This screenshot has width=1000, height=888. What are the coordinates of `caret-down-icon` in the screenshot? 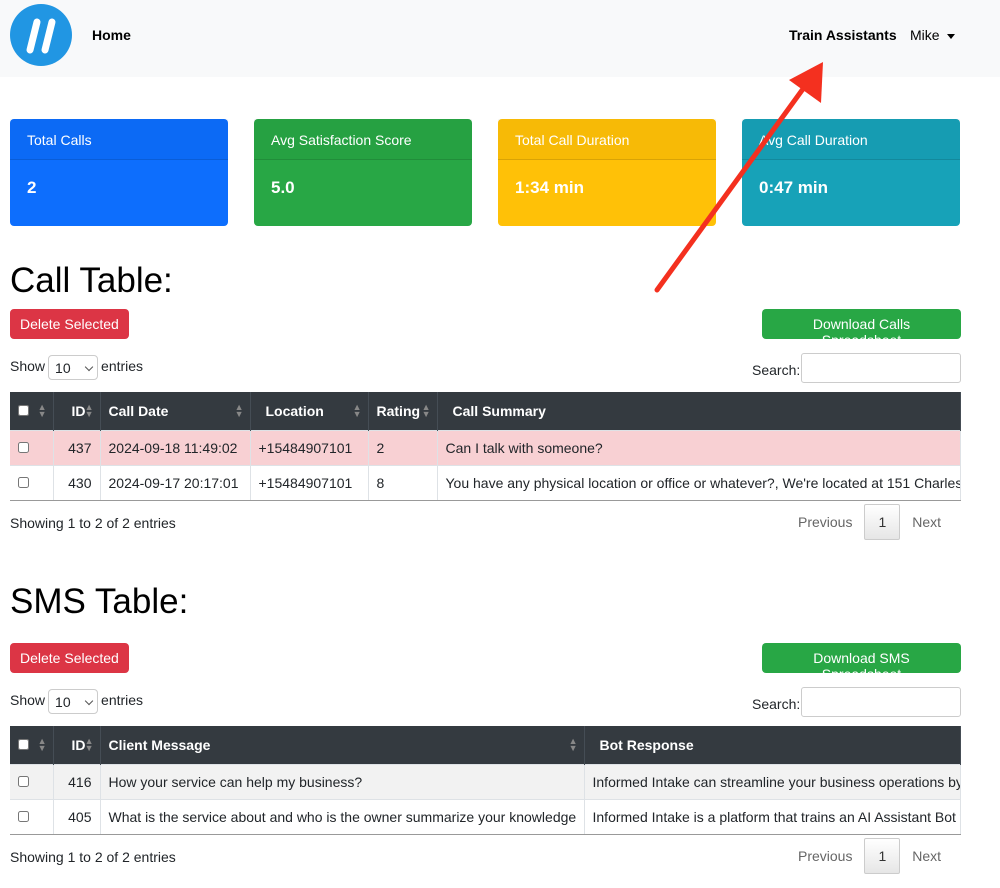 It's located at (950, 36).